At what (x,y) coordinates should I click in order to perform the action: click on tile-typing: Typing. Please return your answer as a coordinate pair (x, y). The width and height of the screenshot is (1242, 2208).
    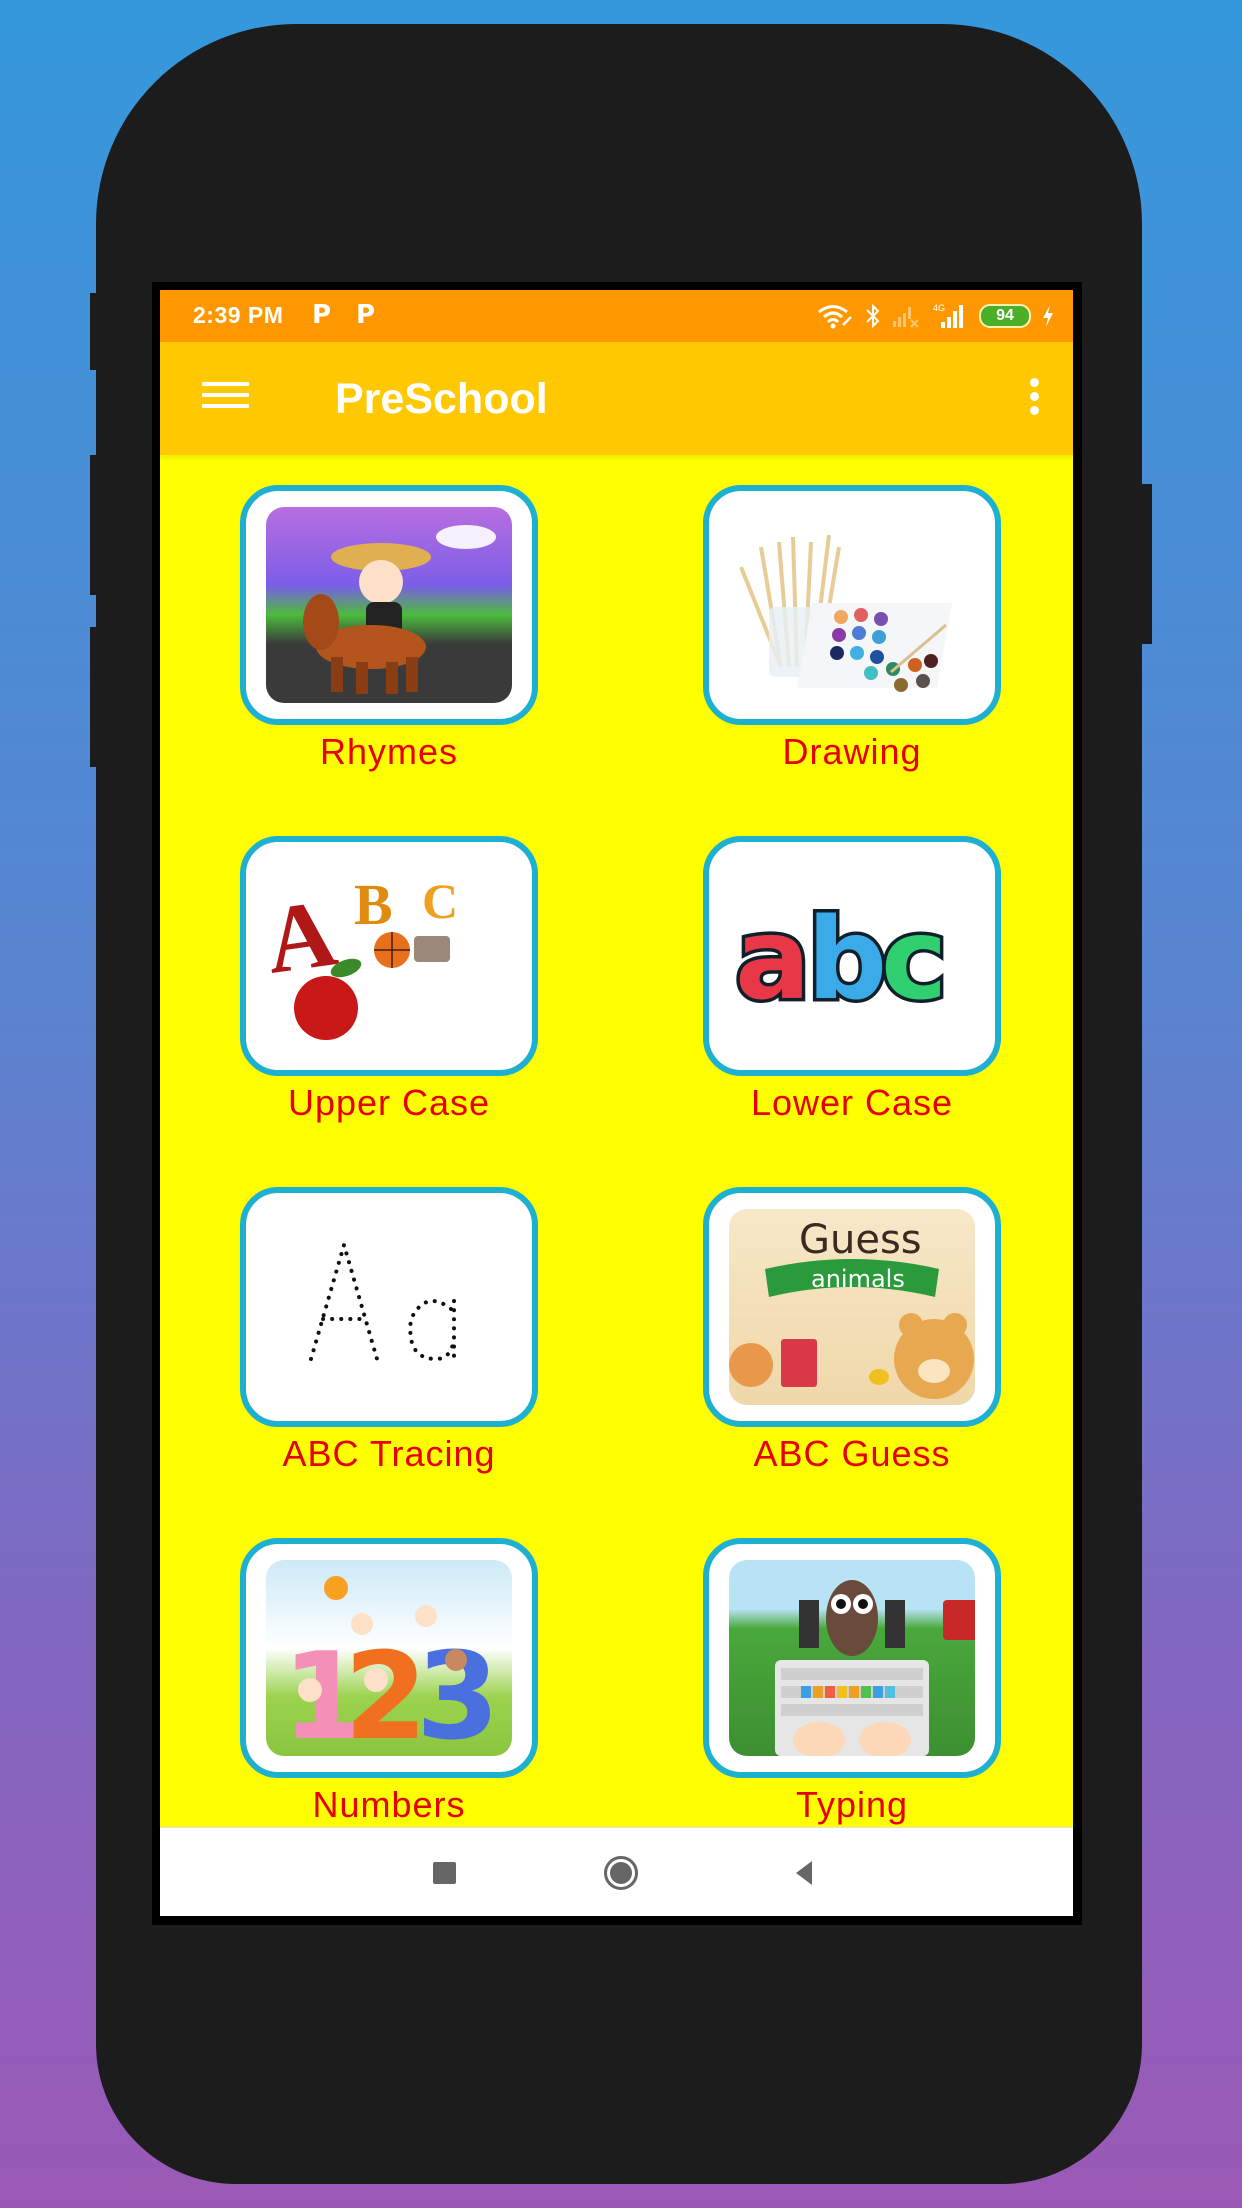
    Looking at the image, I should click on (852, 1681).